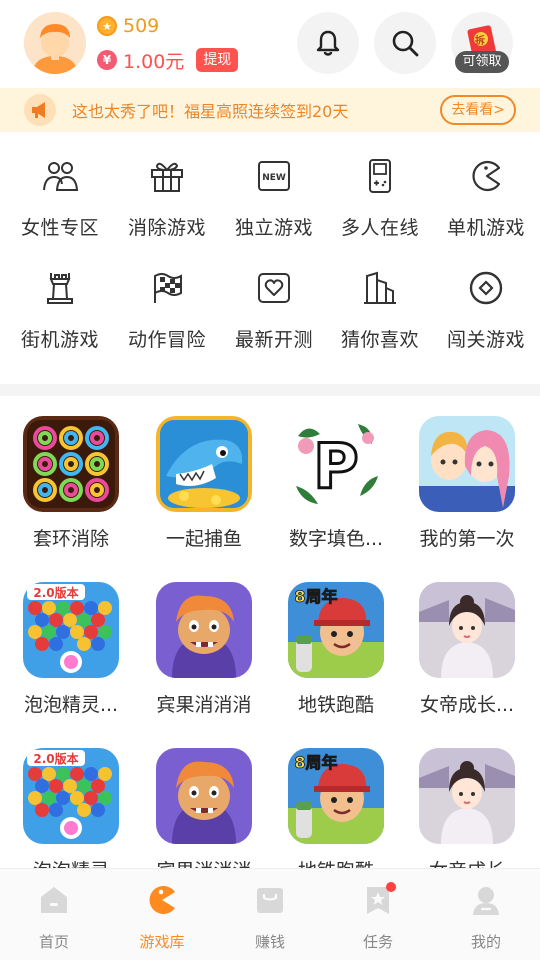 The image size is (540, 960). What do you see at coordinates (107, 26) in the screenshot?
I see `coin-icon: ★` at bounding box center [107, 26].